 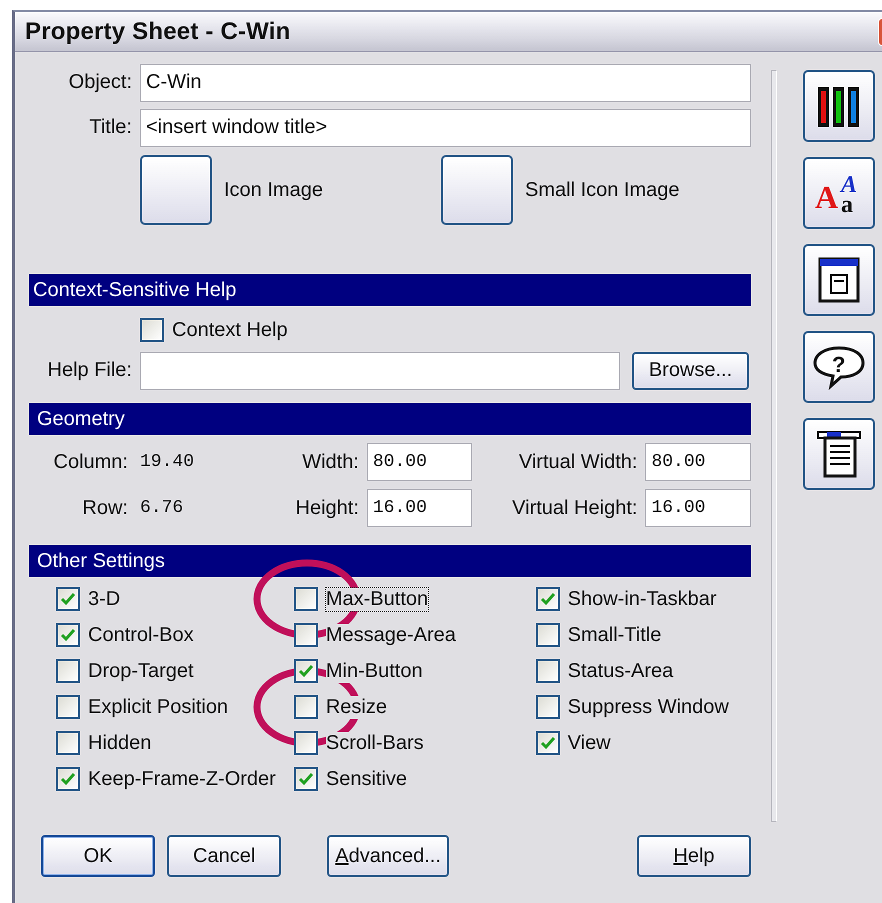 I want to click on help-file-field, so click(x=380, y=371).